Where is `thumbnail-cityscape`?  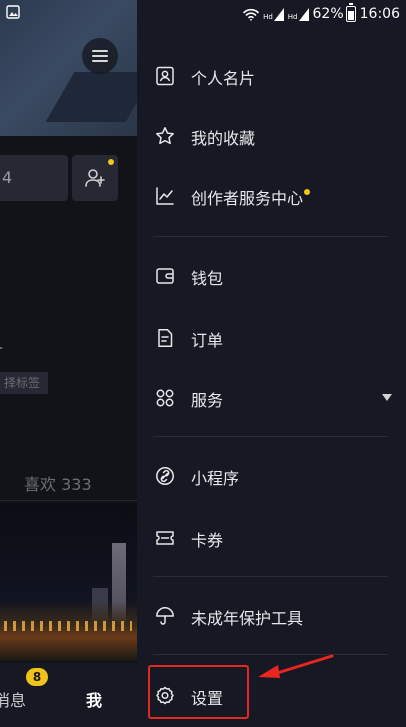
thumbnail-cityscape is located at coordinates (68, 631).